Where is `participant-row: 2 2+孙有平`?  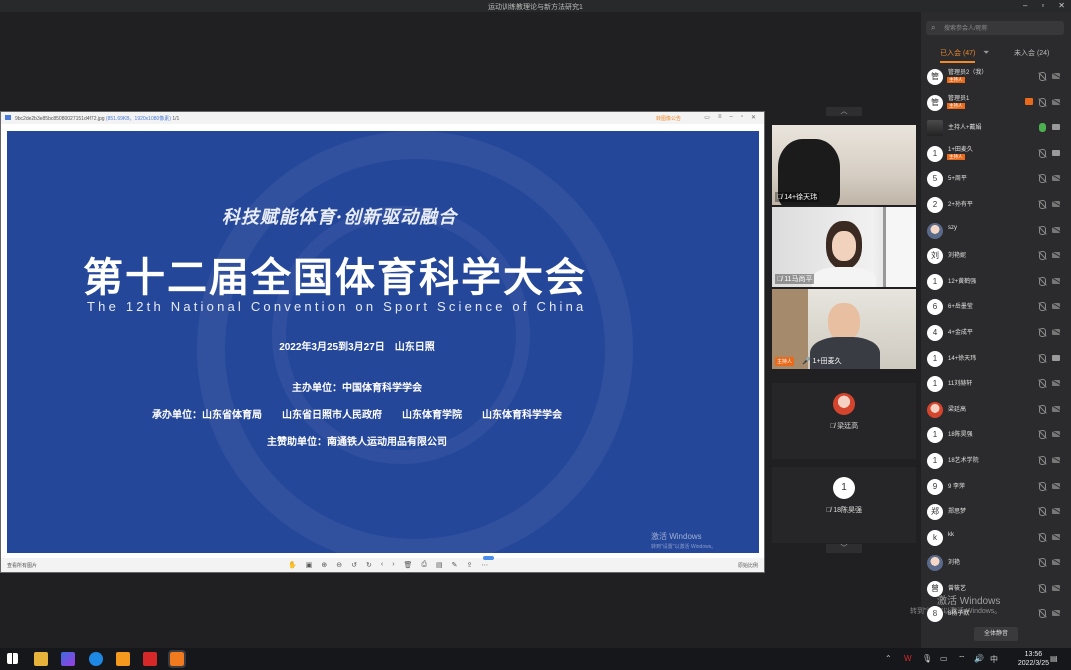 participant-row: 2 2+孙有平 is located at coordinates (996, 205).